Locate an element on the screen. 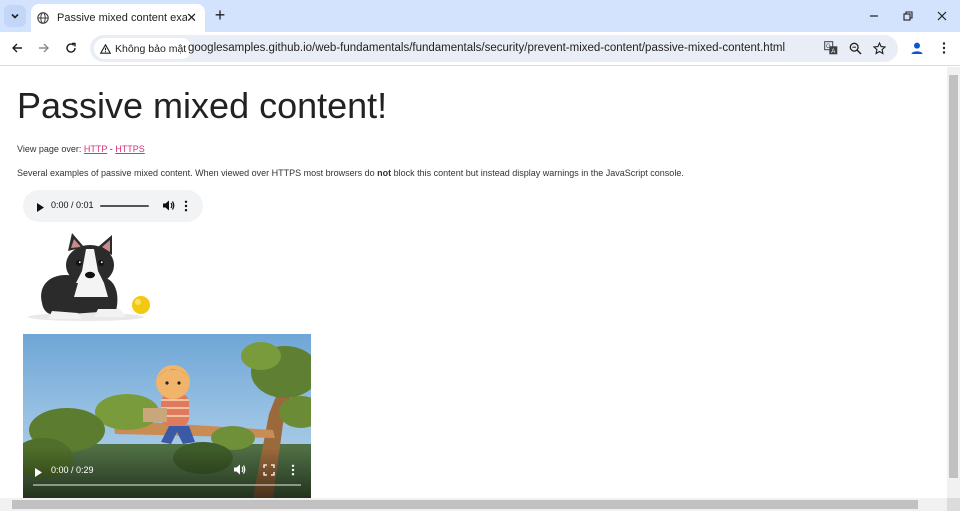  audio-player: 0:00 / 0:01 is located at coordinates (113, 206).